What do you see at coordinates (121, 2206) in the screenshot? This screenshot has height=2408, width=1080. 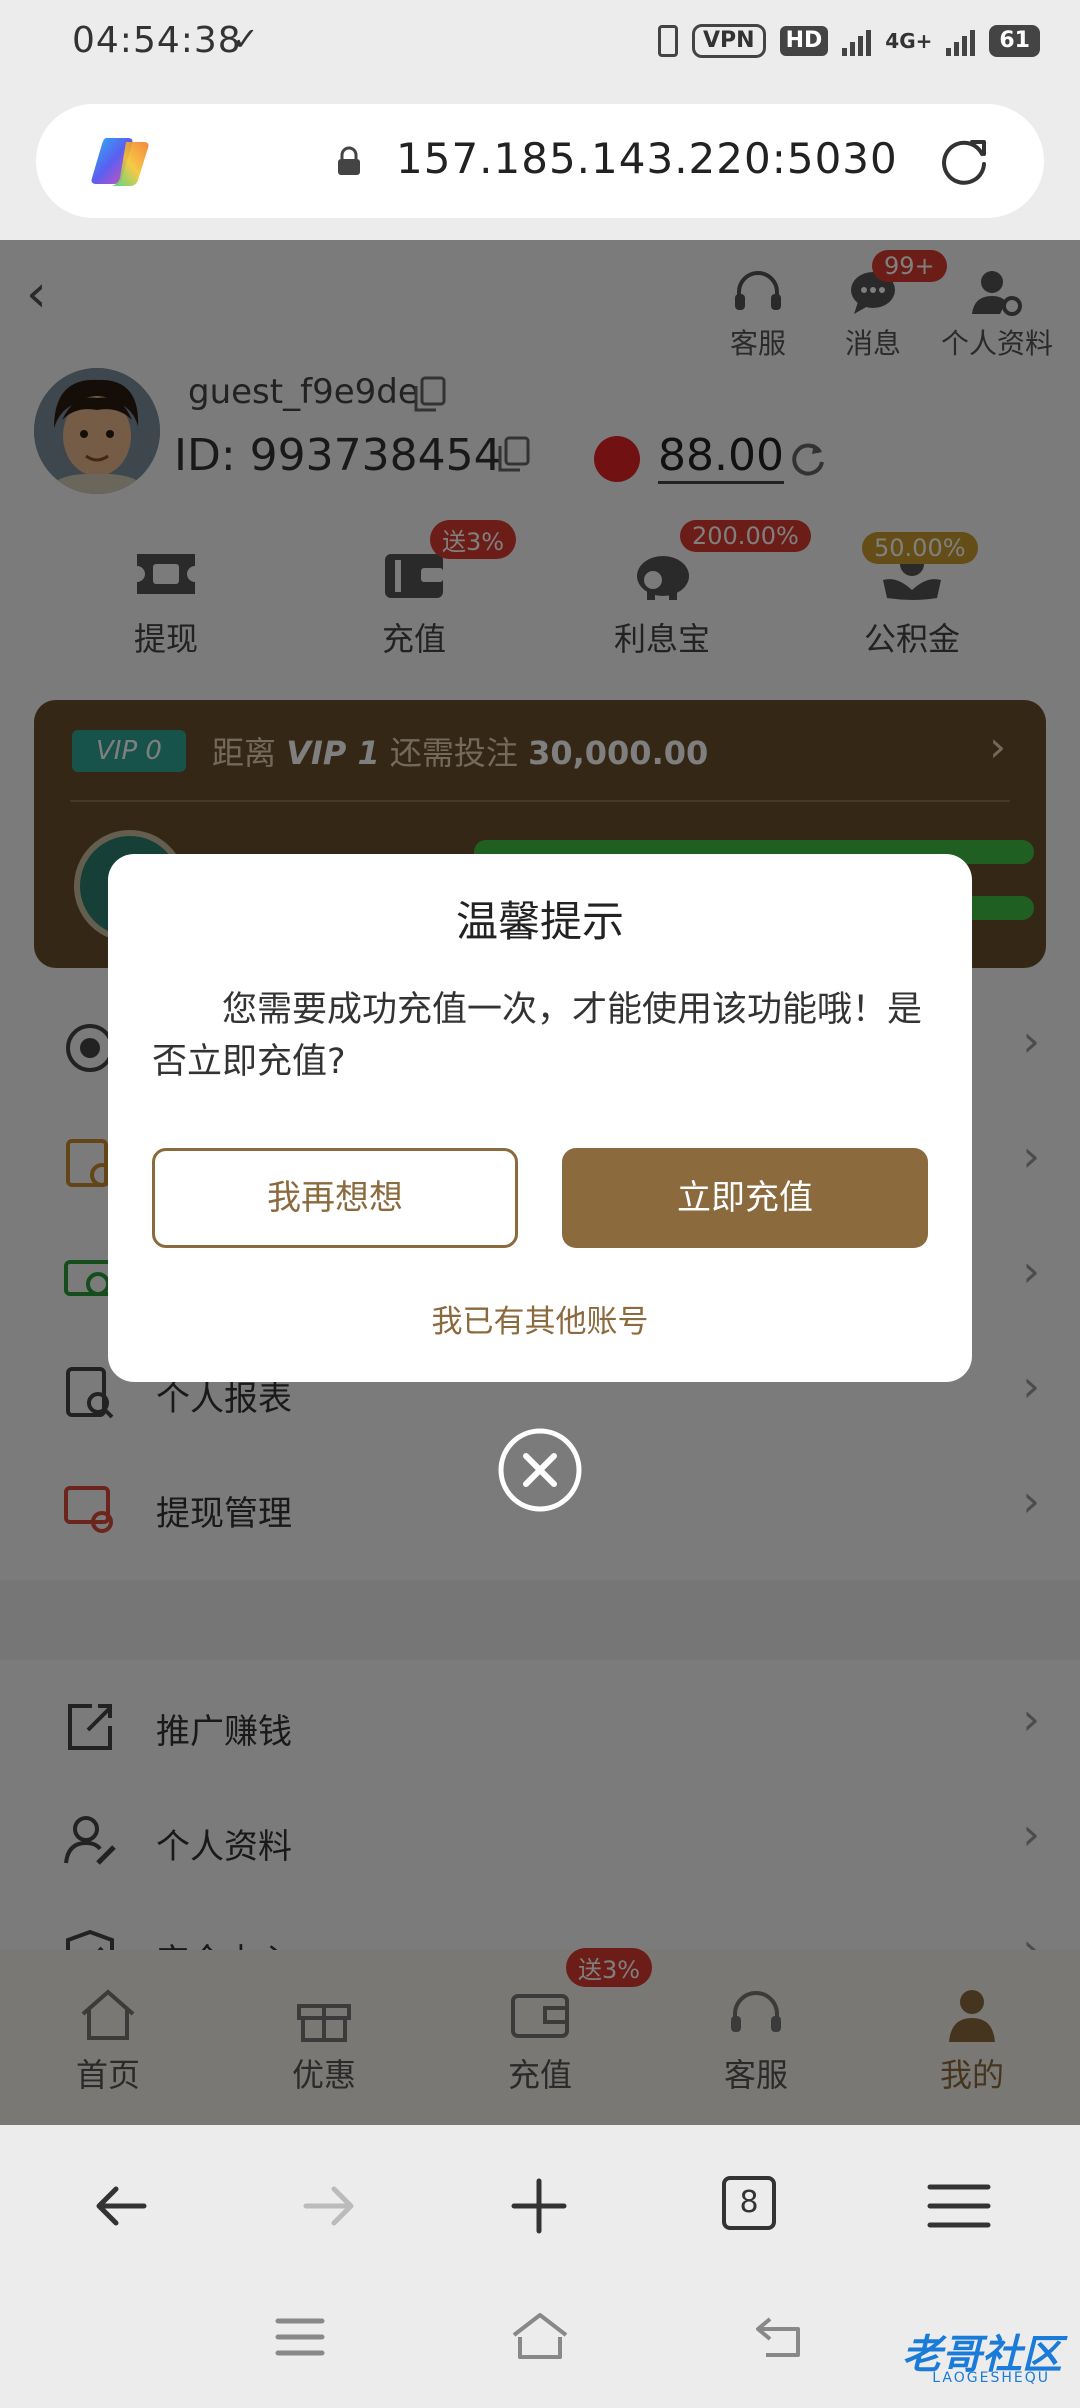 I see `back-arrow-icon` at bounding box center [121, 2206].